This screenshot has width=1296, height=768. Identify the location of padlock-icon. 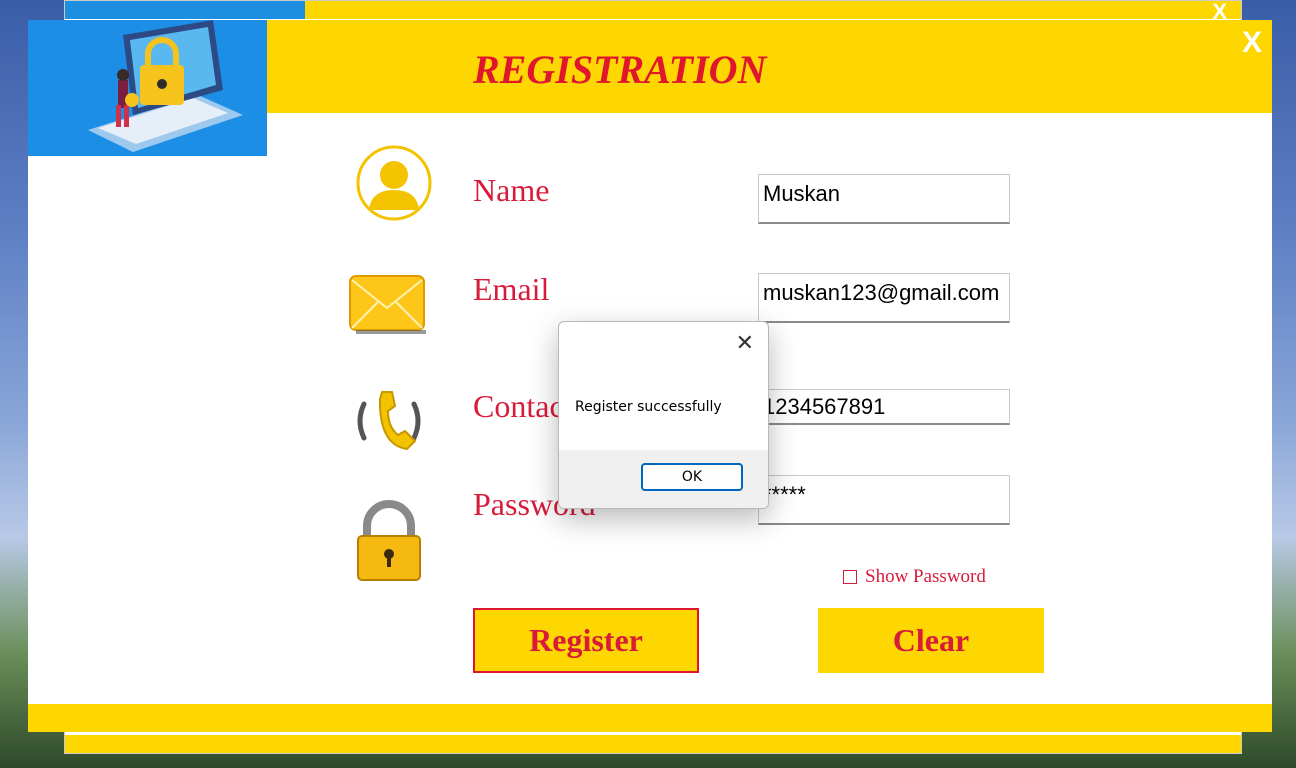
(389, 544).